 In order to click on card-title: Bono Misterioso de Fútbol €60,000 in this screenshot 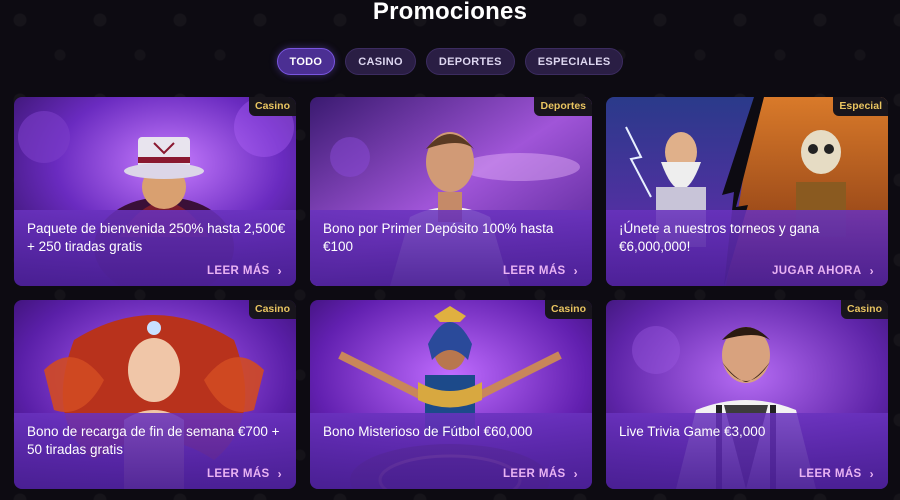, I will do `click(428, 431)`.